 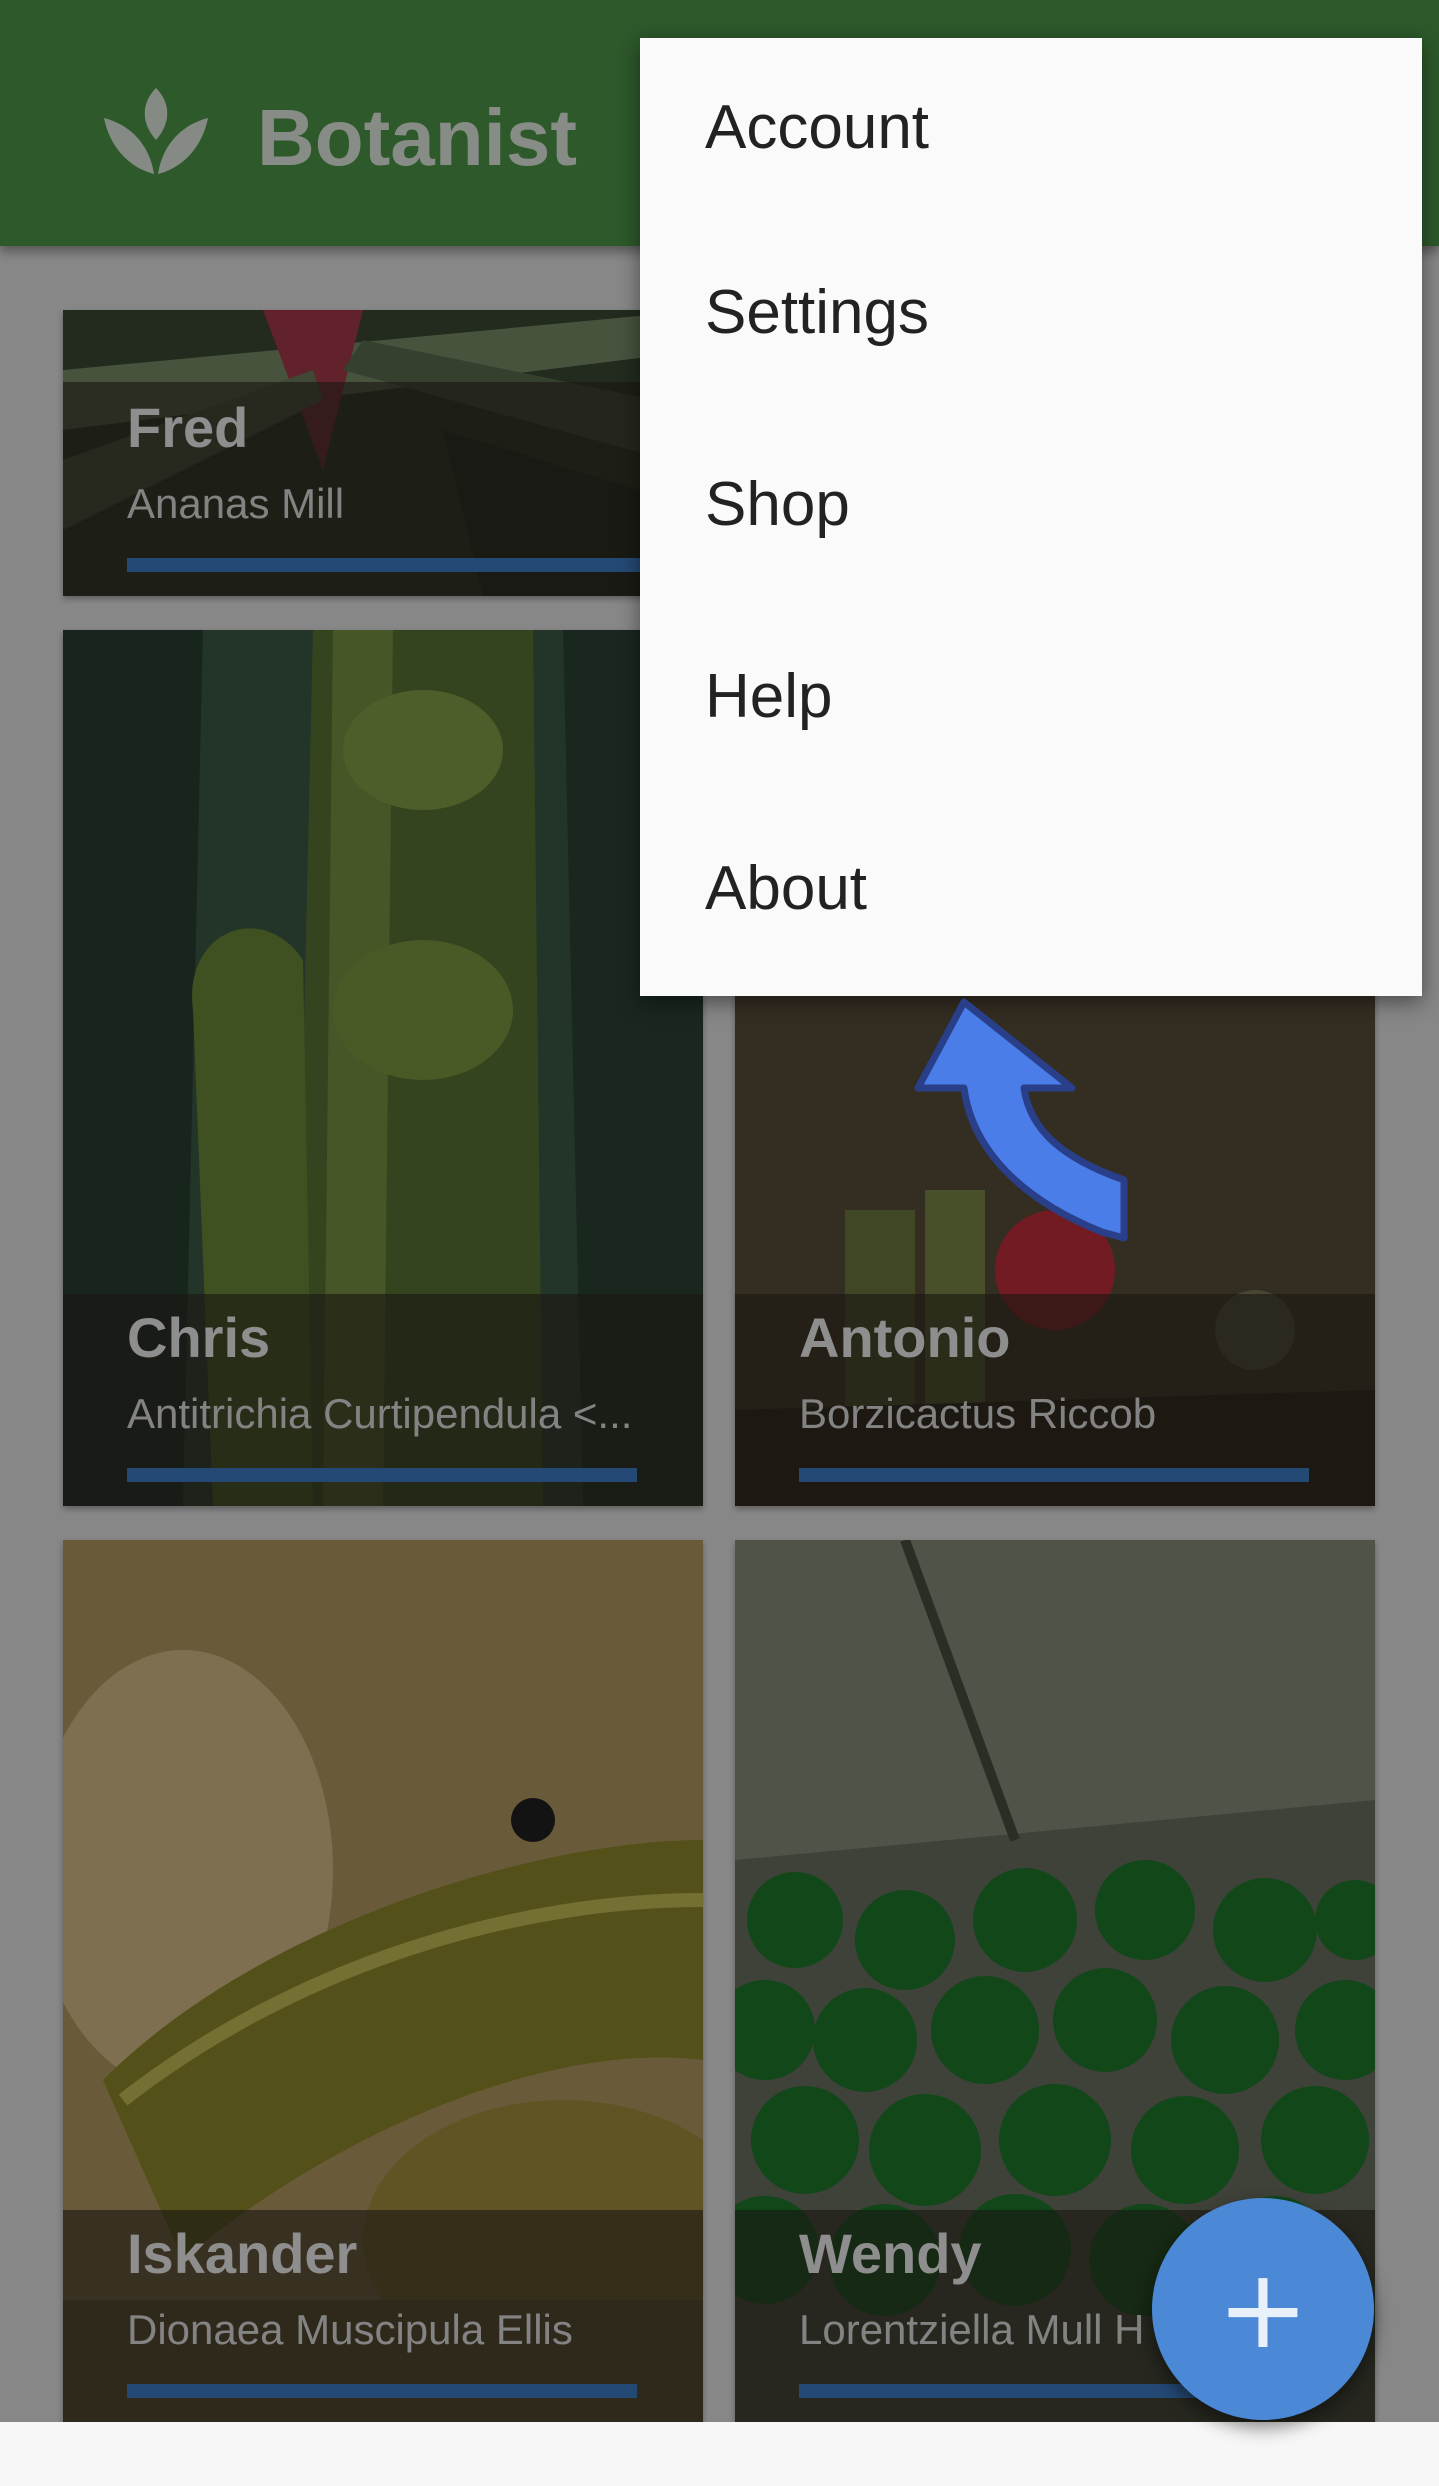 What do you see at coordinates (1031, 312) in the screenshot?
I see `menu-item-settings: Settings` at bounding box center [1031, 312].